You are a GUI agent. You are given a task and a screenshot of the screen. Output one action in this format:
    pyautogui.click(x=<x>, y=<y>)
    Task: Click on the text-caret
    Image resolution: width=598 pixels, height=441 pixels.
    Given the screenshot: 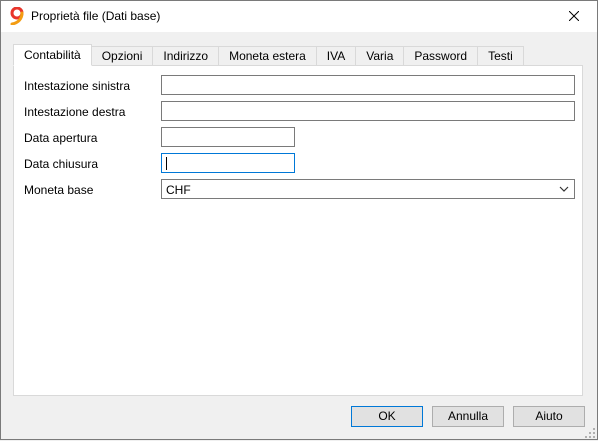 What is the action you would take?
    pyautogui.click(x=166, y=163)
    